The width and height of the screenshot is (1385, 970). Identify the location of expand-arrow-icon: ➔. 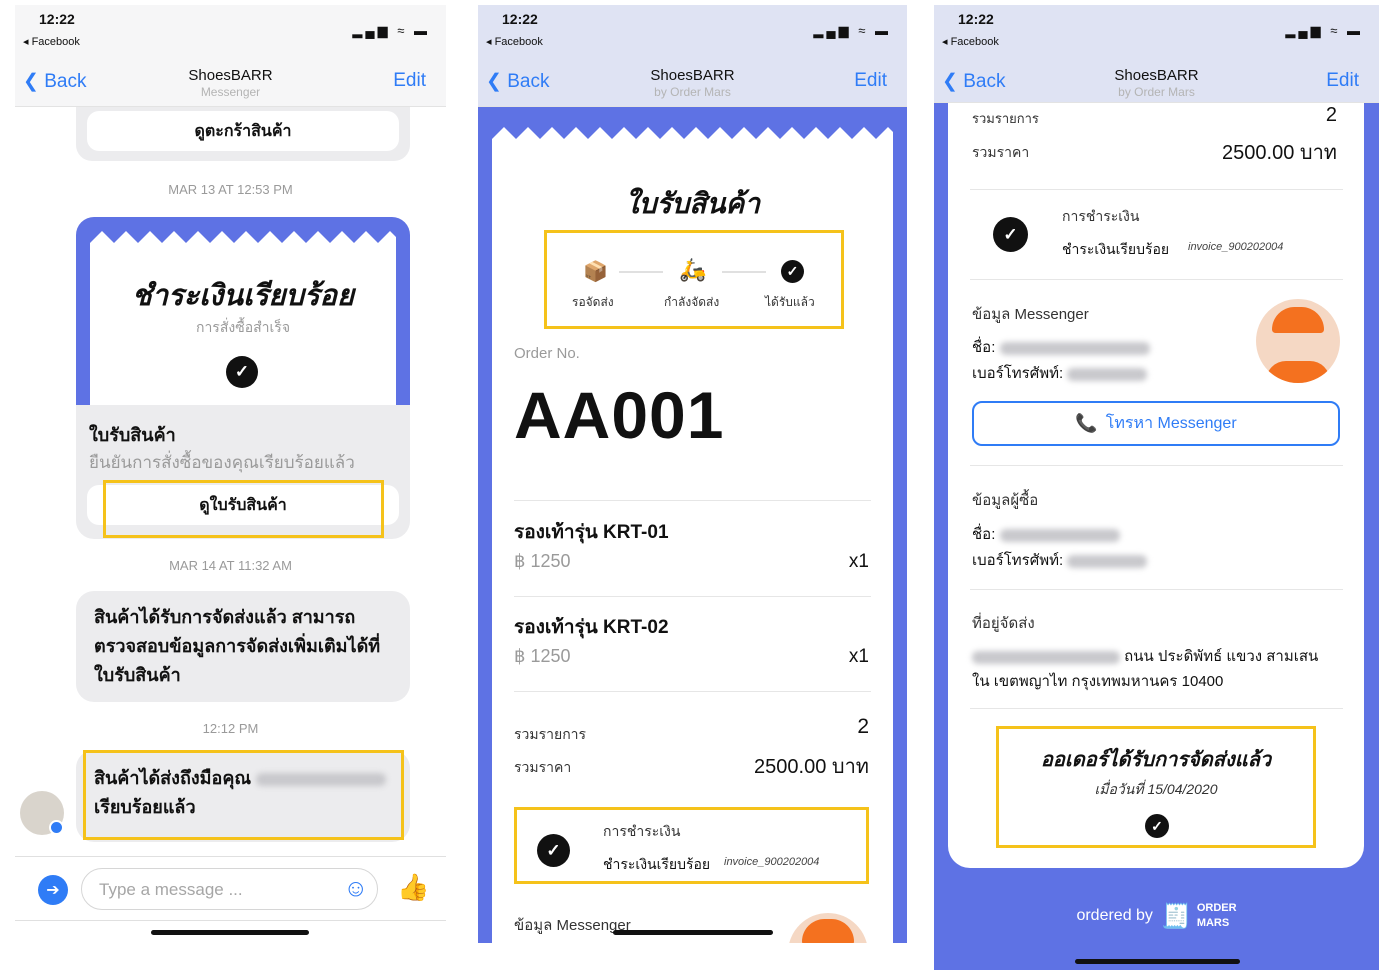
(53, 890).